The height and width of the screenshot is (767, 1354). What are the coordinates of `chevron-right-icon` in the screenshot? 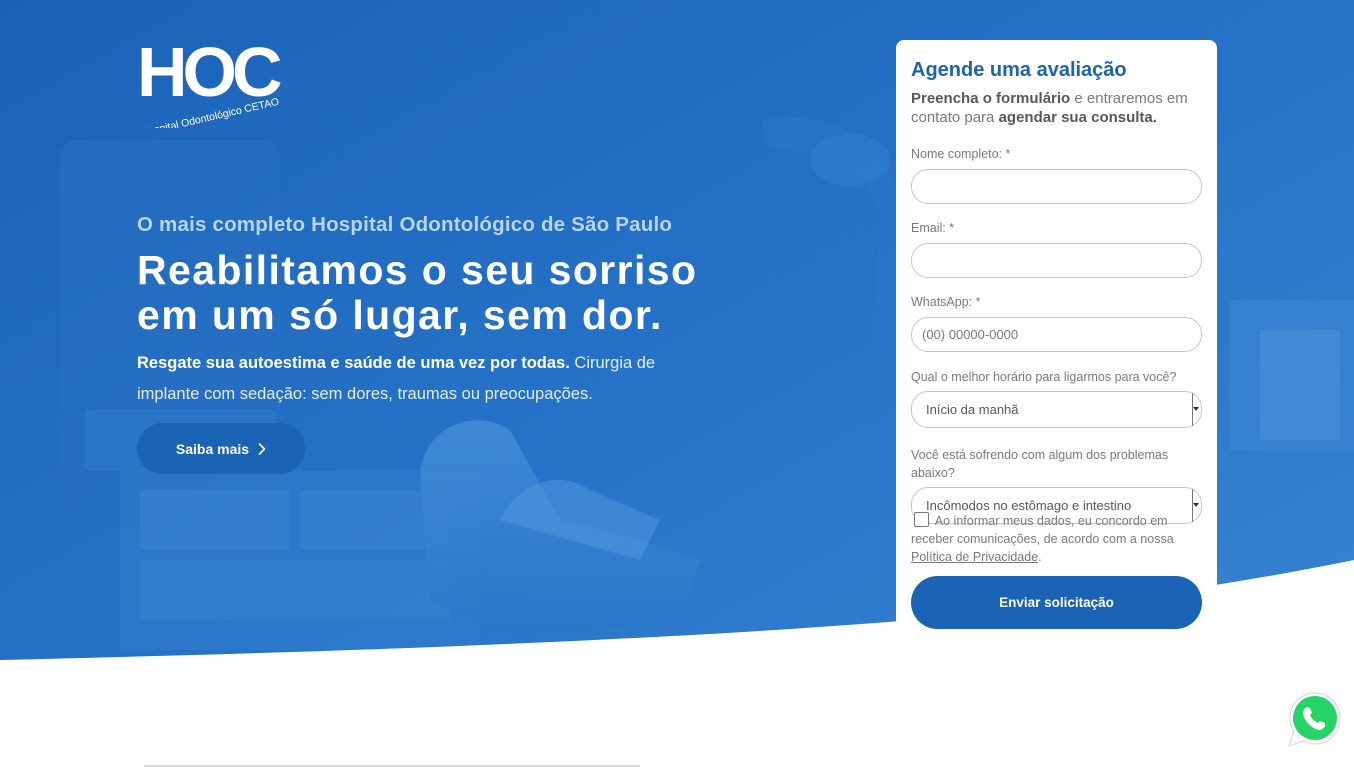 It's located at (262, 448).